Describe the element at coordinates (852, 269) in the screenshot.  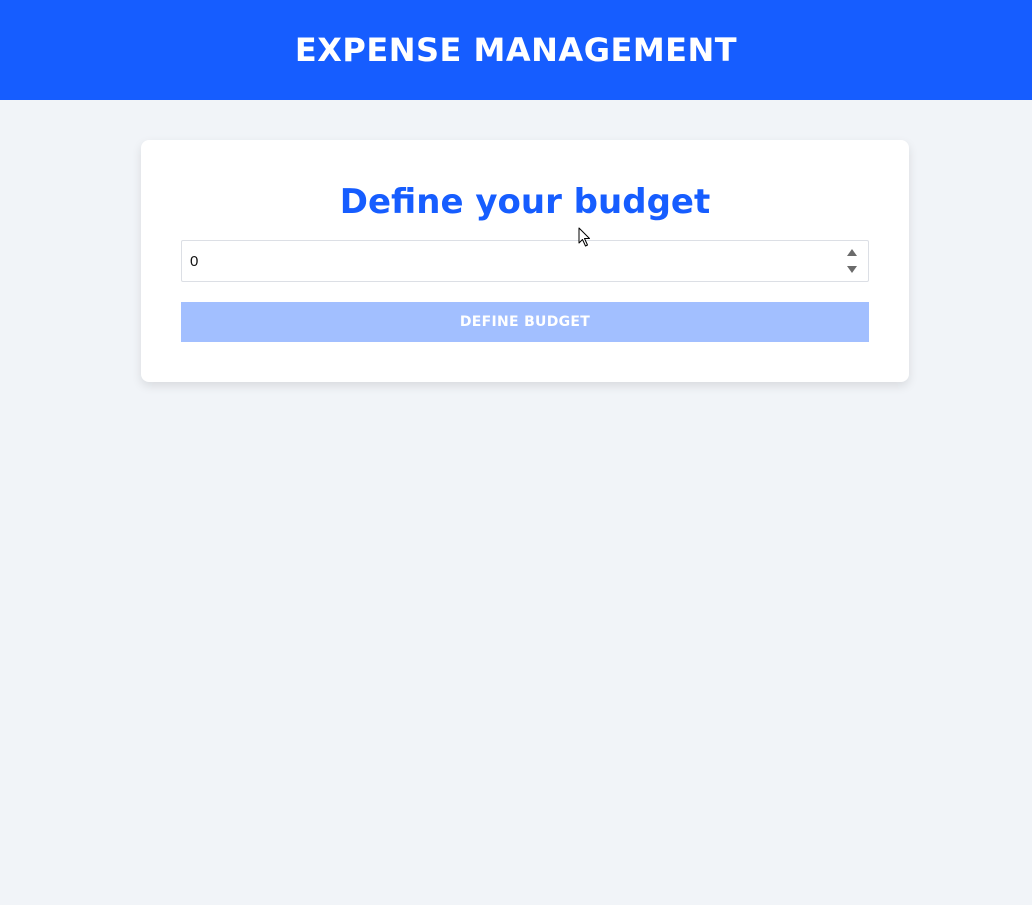
I see `spinner-down-icon` at that location.